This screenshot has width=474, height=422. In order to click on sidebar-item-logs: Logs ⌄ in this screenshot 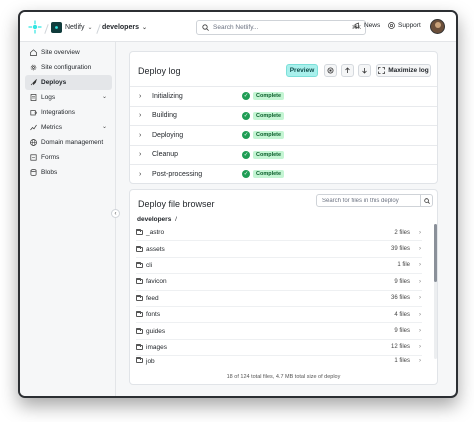, I will do `click(68, 97)`.